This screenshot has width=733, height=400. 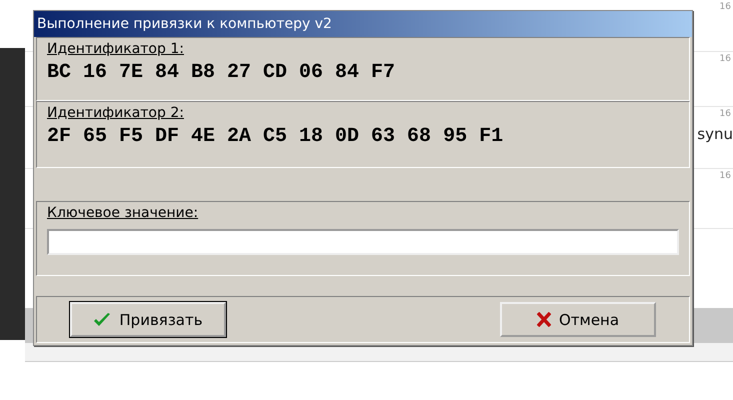 What do you see at coordinates (715, 134) in the screenshot?
I see `message-text: synu` at bounding box center [715, 134].